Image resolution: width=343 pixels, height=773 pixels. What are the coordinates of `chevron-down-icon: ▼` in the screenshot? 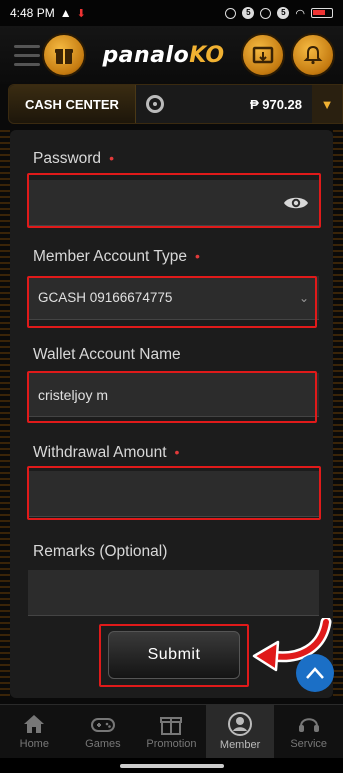 It's located at (327, 104).